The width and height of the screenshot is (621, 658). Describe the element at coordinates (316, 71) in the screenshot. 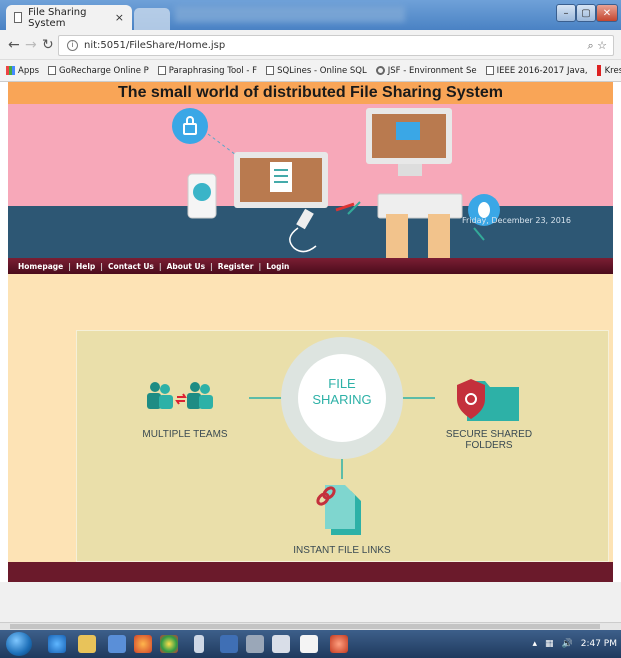

I see `bookmark-sqlines: SQLines - Online SQL` at that location.